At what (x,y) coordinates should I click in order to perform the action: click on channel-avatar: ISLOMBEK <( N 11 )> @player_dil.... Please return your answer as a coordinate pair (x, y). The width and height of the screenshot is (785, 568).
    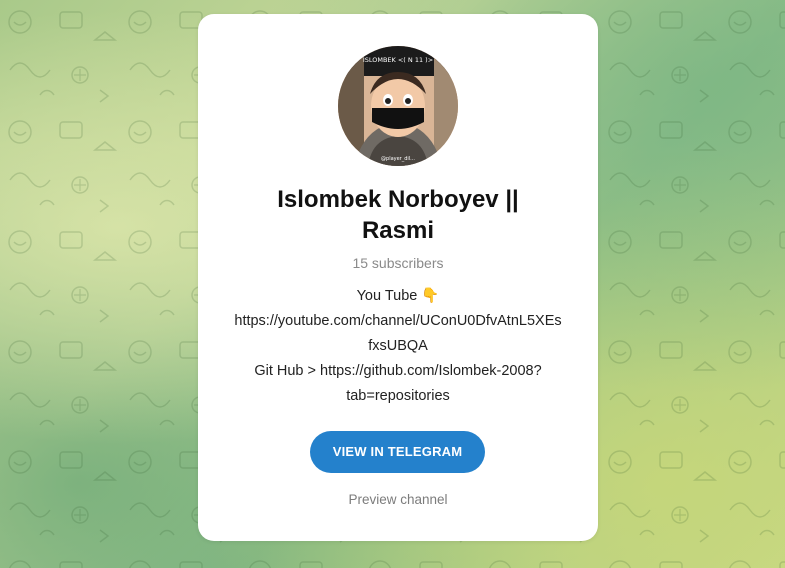
    Looking at the image, I should click on (398, 106).